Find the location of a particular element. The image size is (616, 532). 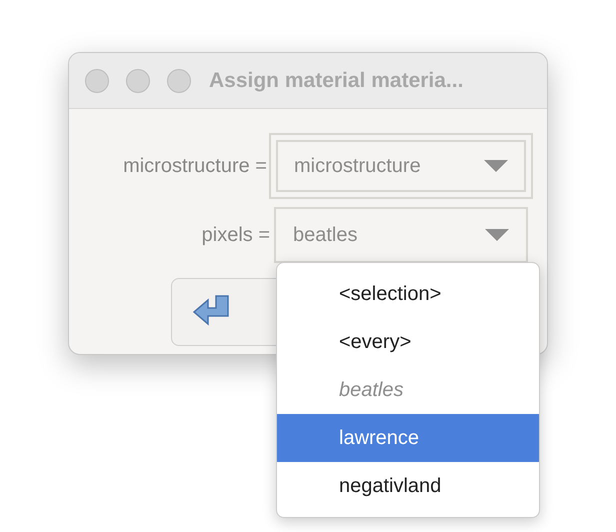

menu-item: negativland is located at coordinates (408, 486).